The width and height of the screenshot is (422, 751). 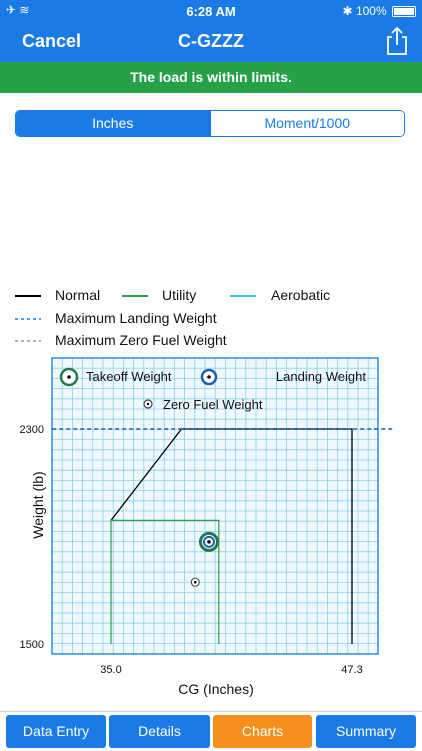 What do you see at coordinates (129, 376) in the screenshot?
I see `takeoff-weight-label: Takeoff Weight` at bounding box center [129, 376].